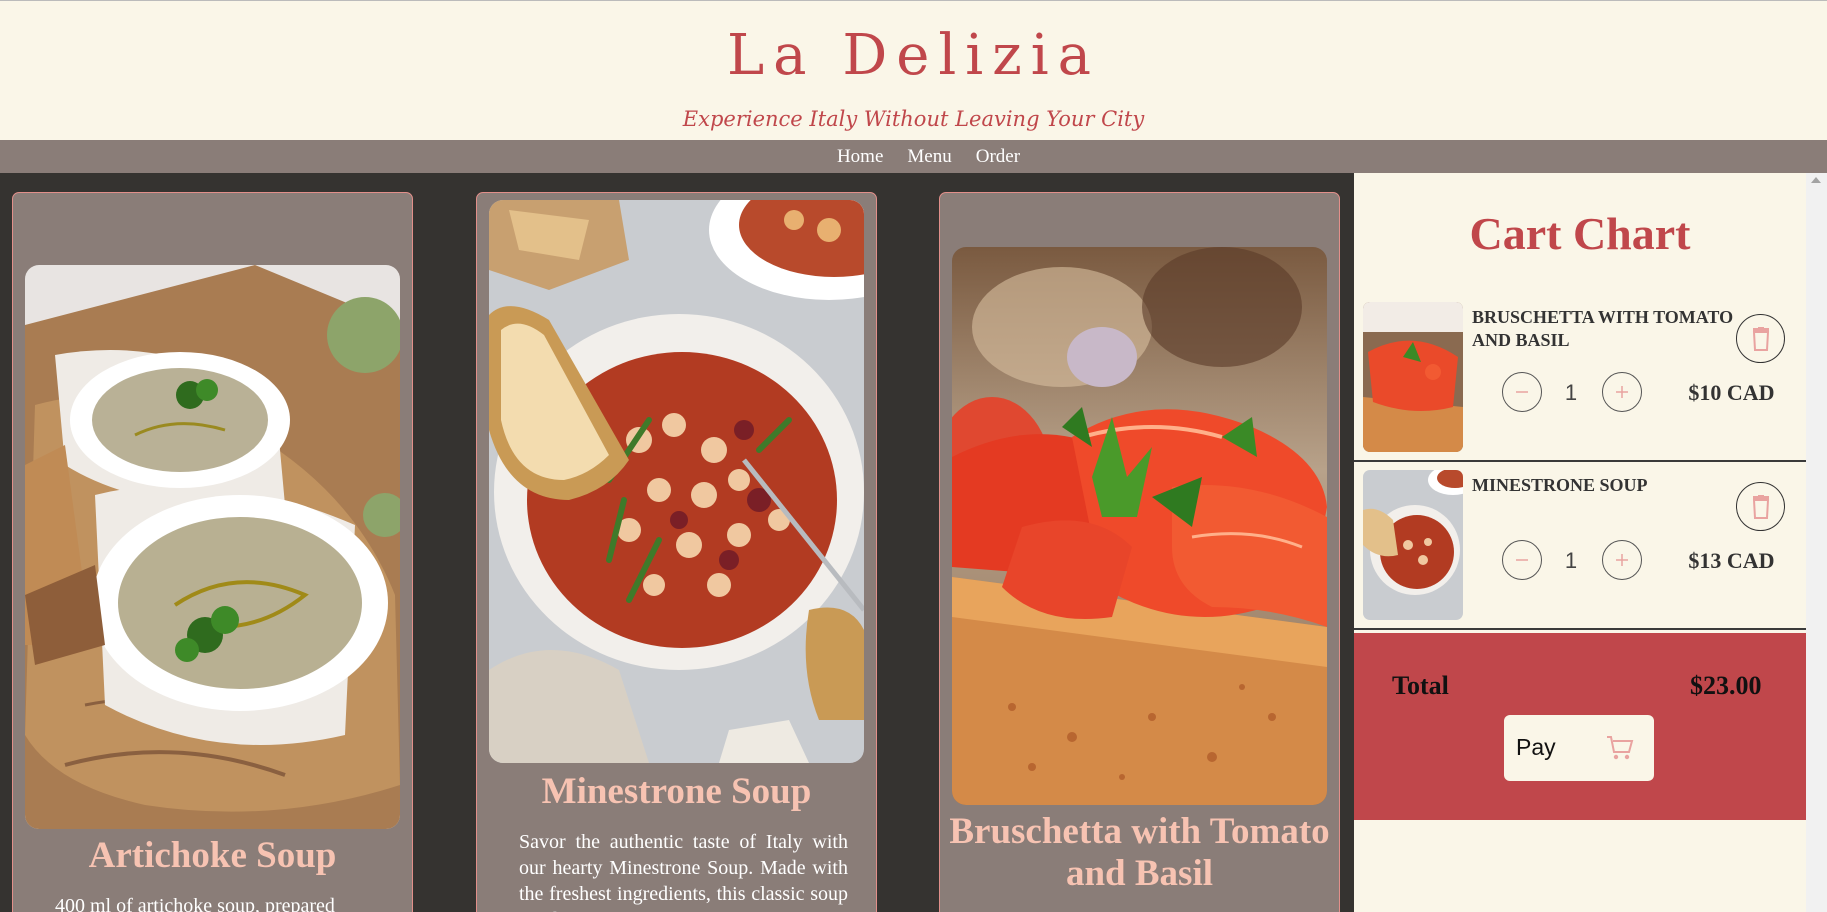 The height and width of the screenshot is (912, 1827). I want to click on minestrone-soup-image, so click(676, 481).